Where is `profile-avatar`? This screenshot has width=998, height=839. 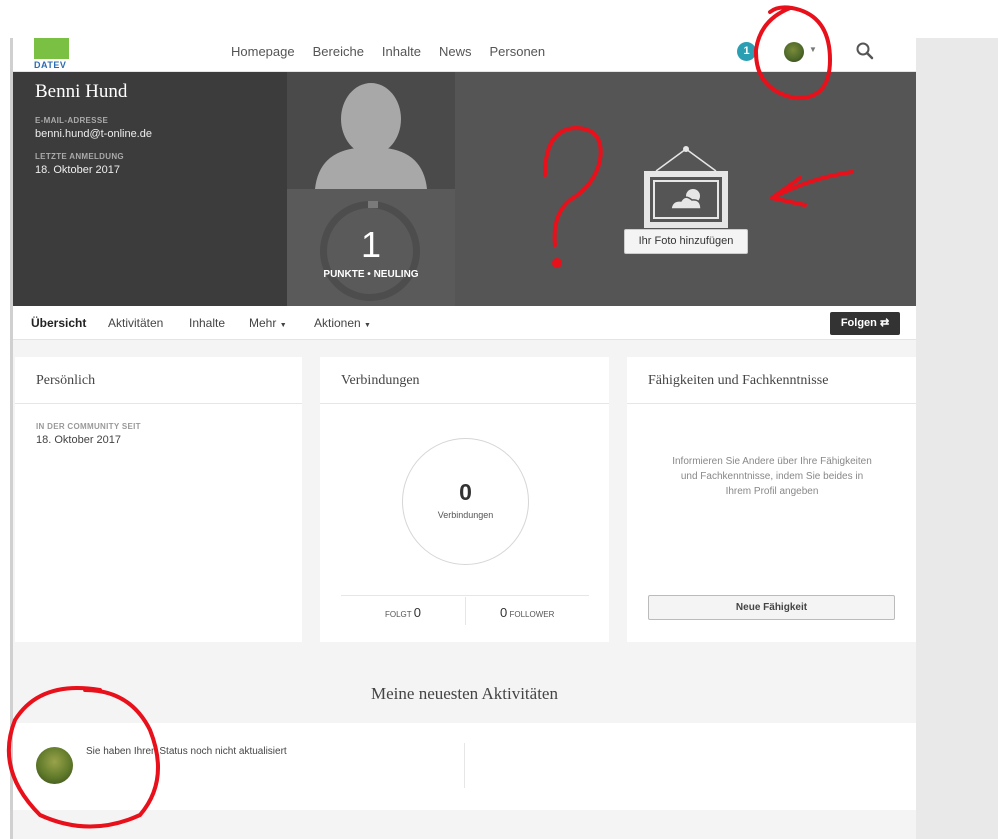
profile-avatar is located at coordinates (371, 130).